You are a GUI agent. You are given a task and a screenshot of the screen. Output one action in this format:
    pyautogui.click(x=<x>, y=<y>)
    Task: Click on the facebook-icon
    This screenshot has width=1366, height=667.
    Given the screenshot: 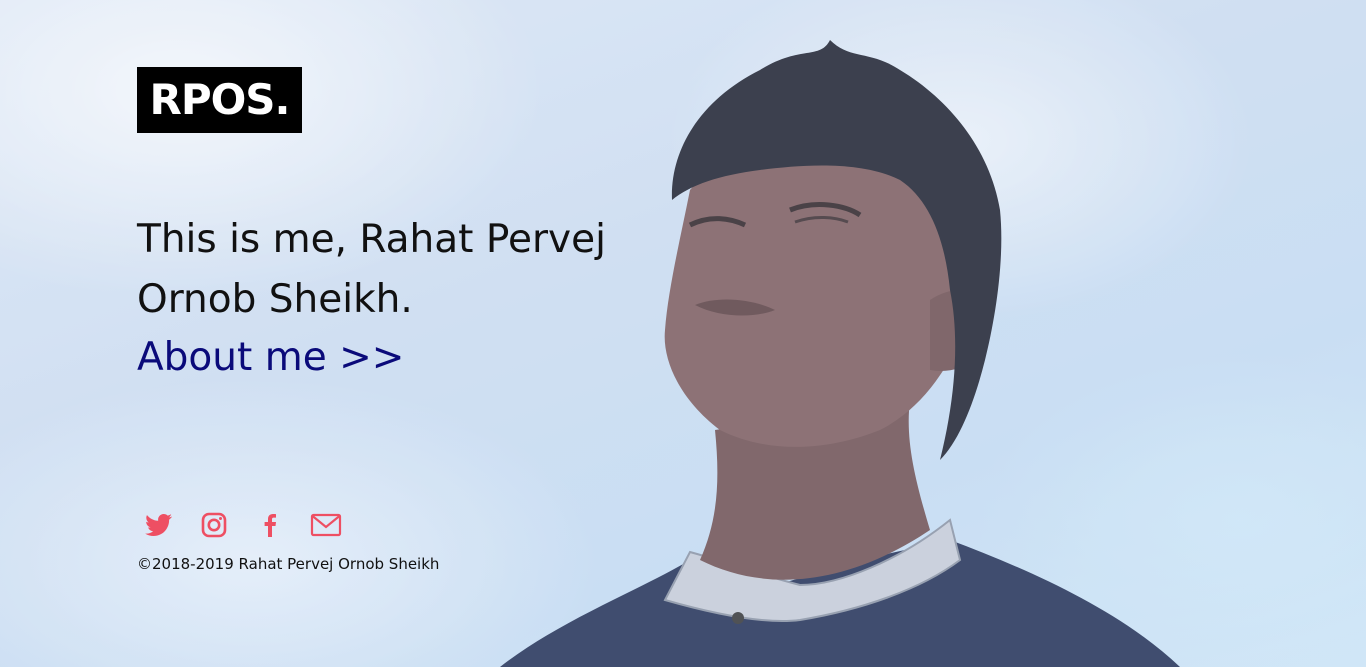 What is the action you would take?
    pyautogui.click(x=270, y=525)
    